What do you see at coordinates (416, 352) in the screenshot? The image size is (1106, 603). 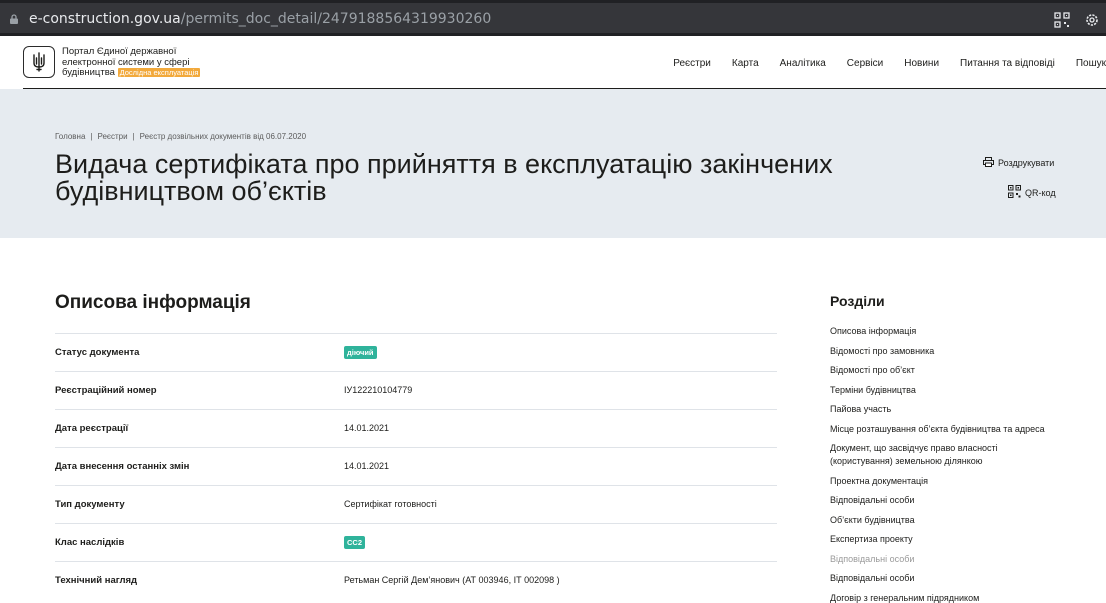 I see `table-row: Статус документа діючий` at bounding box center [416, 352].